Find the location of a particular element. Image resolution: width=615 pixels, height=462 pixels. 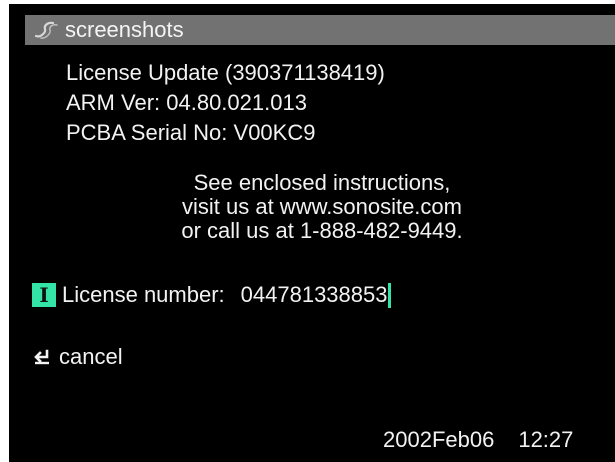

license-number-field: I License number: 044781338853 is located at coordinates (212, 295).